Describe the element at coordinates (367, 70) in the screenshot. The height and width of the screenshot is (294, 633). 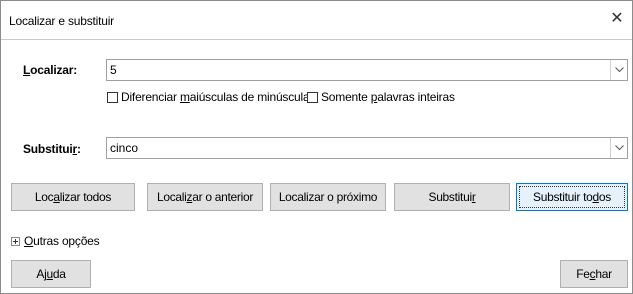
I see `find-combobox: 5` at that location.